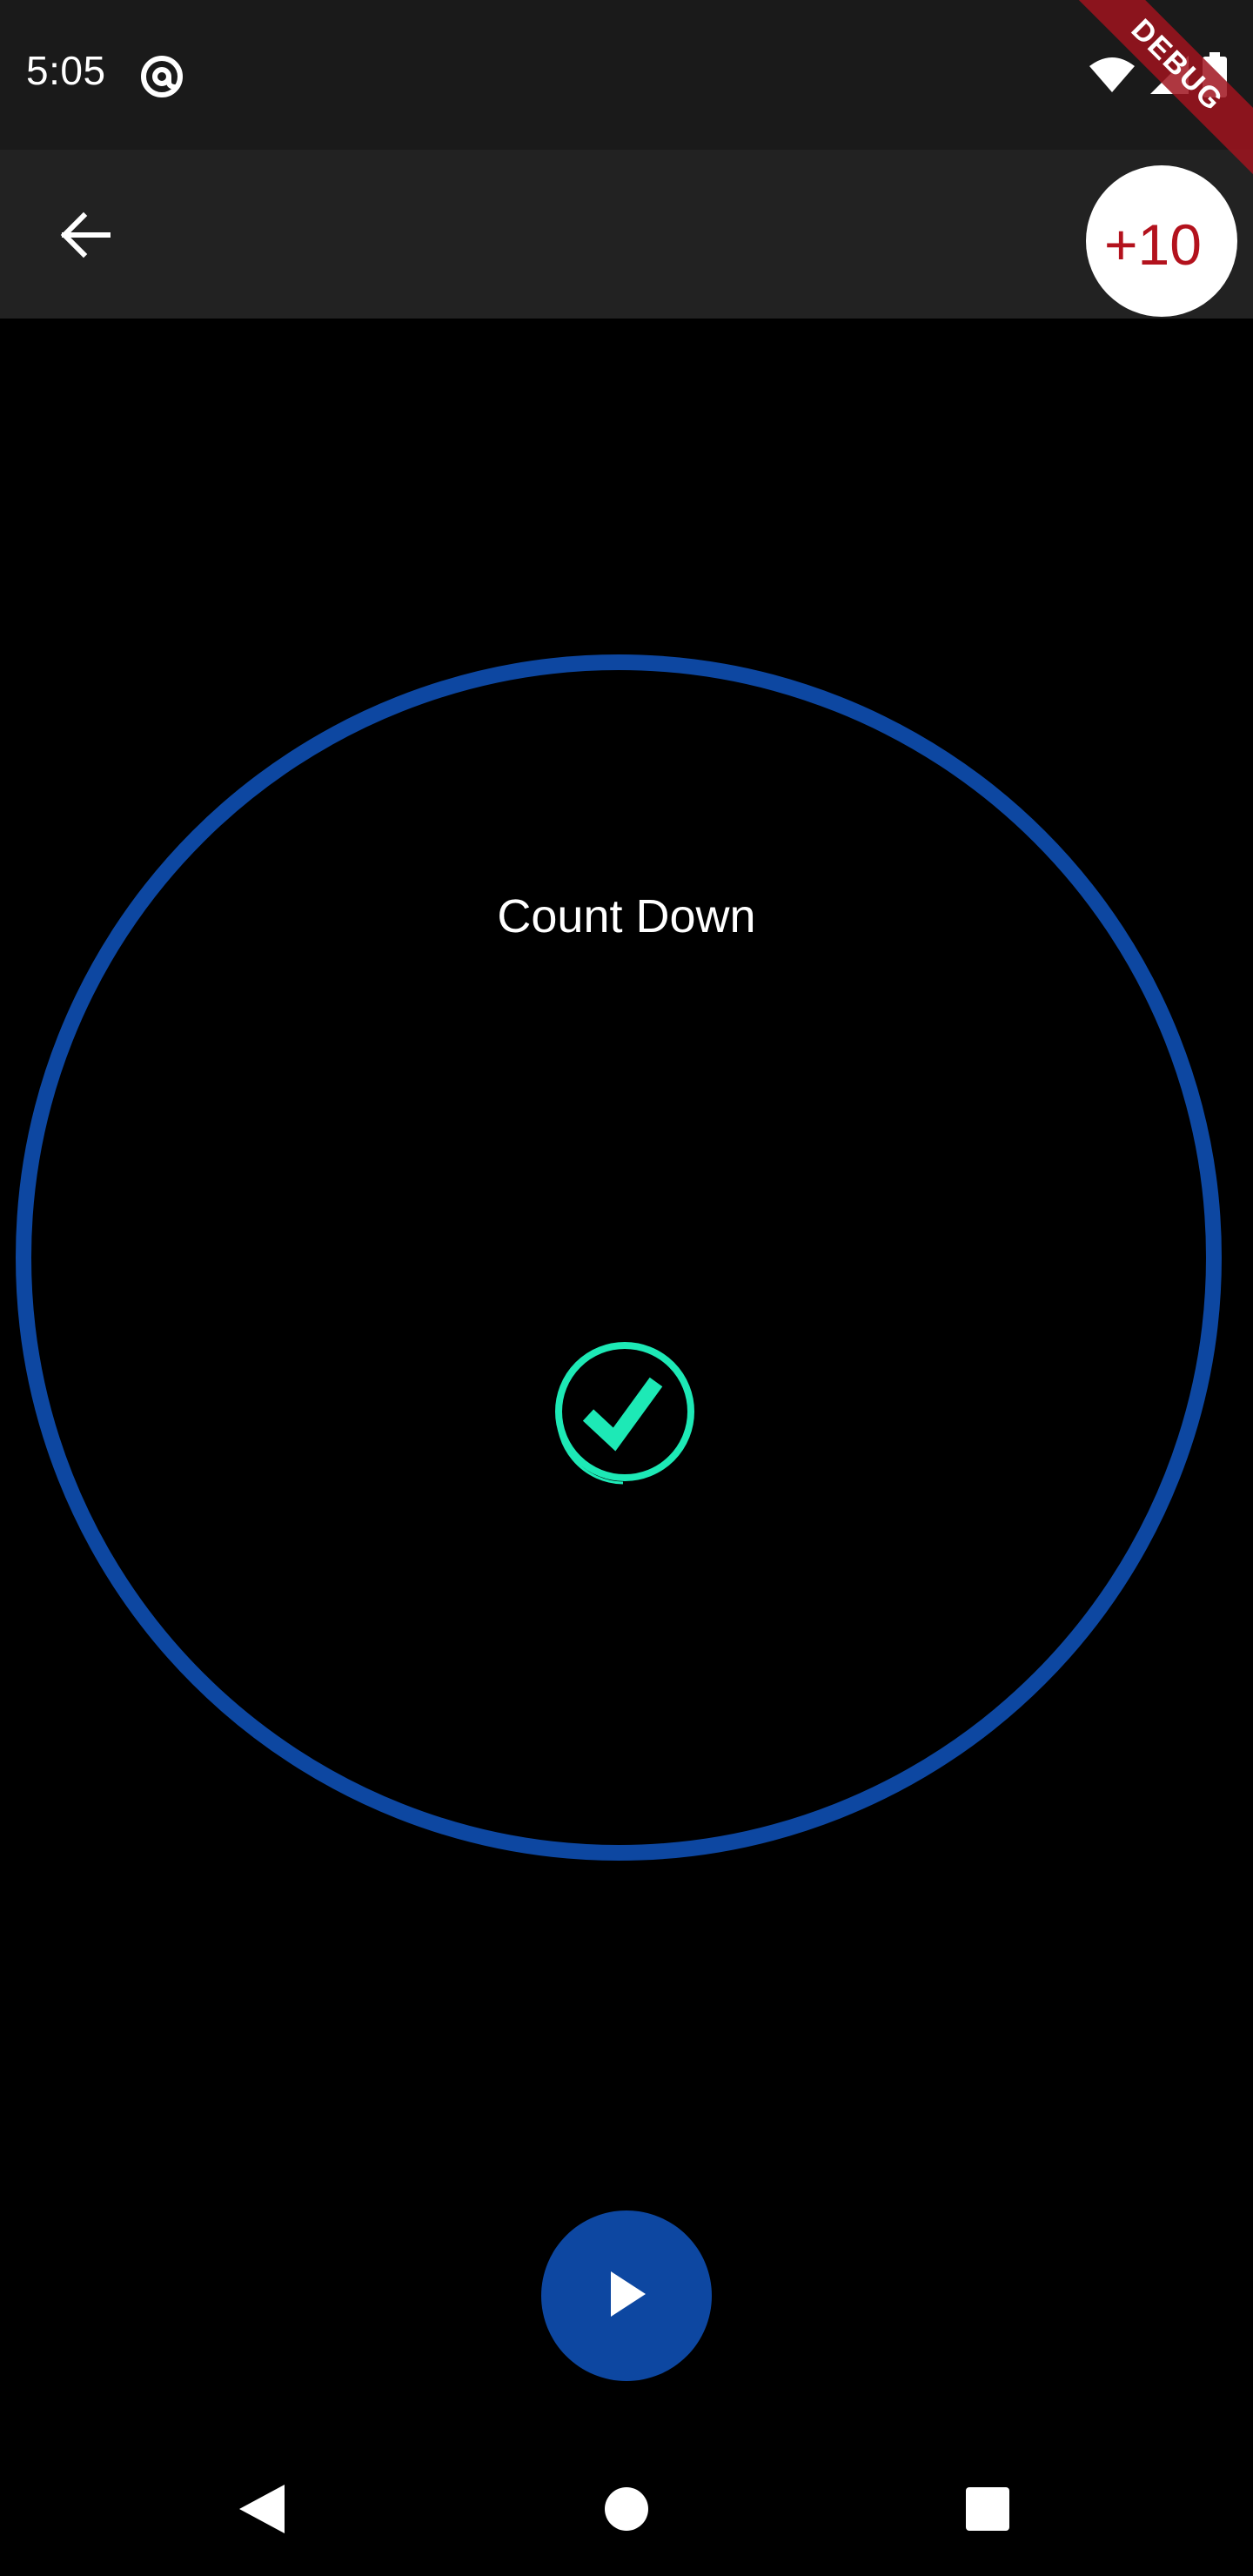 The height and width of the screenshot is (2576, 1253). I want to click on play-button, so click(626, 2295).